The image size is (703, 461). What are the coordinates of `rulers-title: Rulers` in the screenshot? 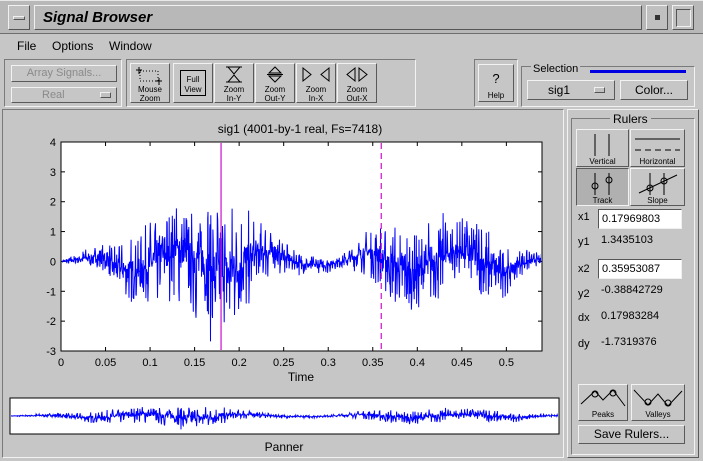 It's located at (630, 119).